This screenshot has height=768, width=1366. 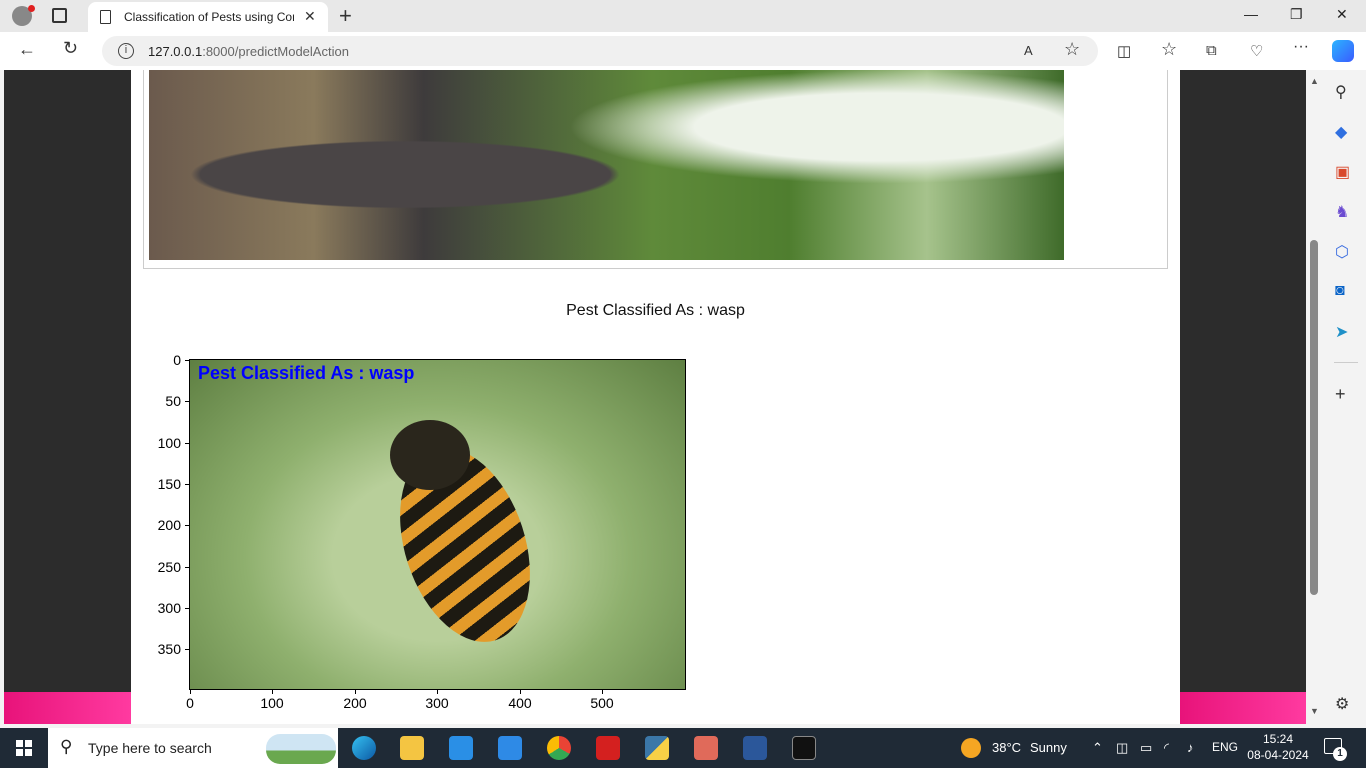 I want to click on x-tick-label: 400, so click(x=520, y=703).